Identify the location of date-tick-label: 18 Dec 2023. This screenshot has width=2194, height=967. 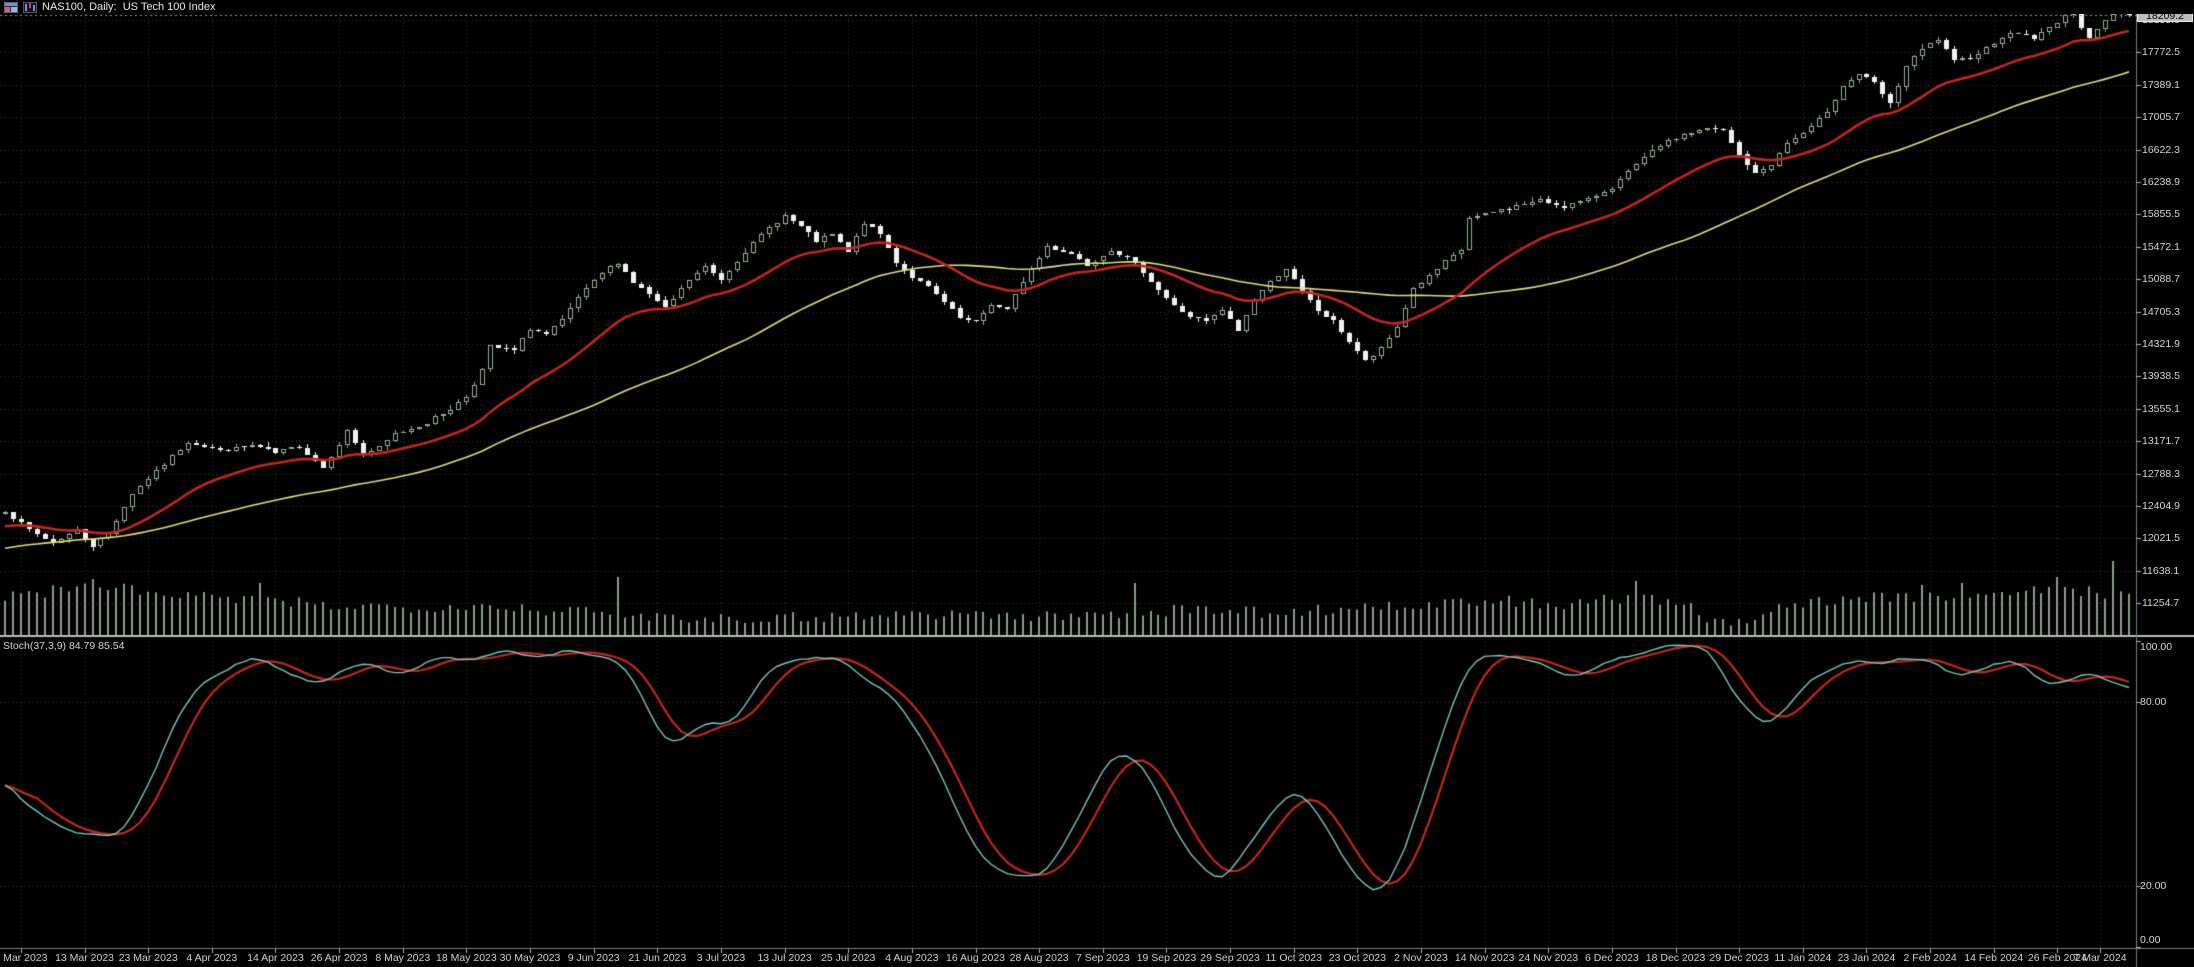
(1675, 958).